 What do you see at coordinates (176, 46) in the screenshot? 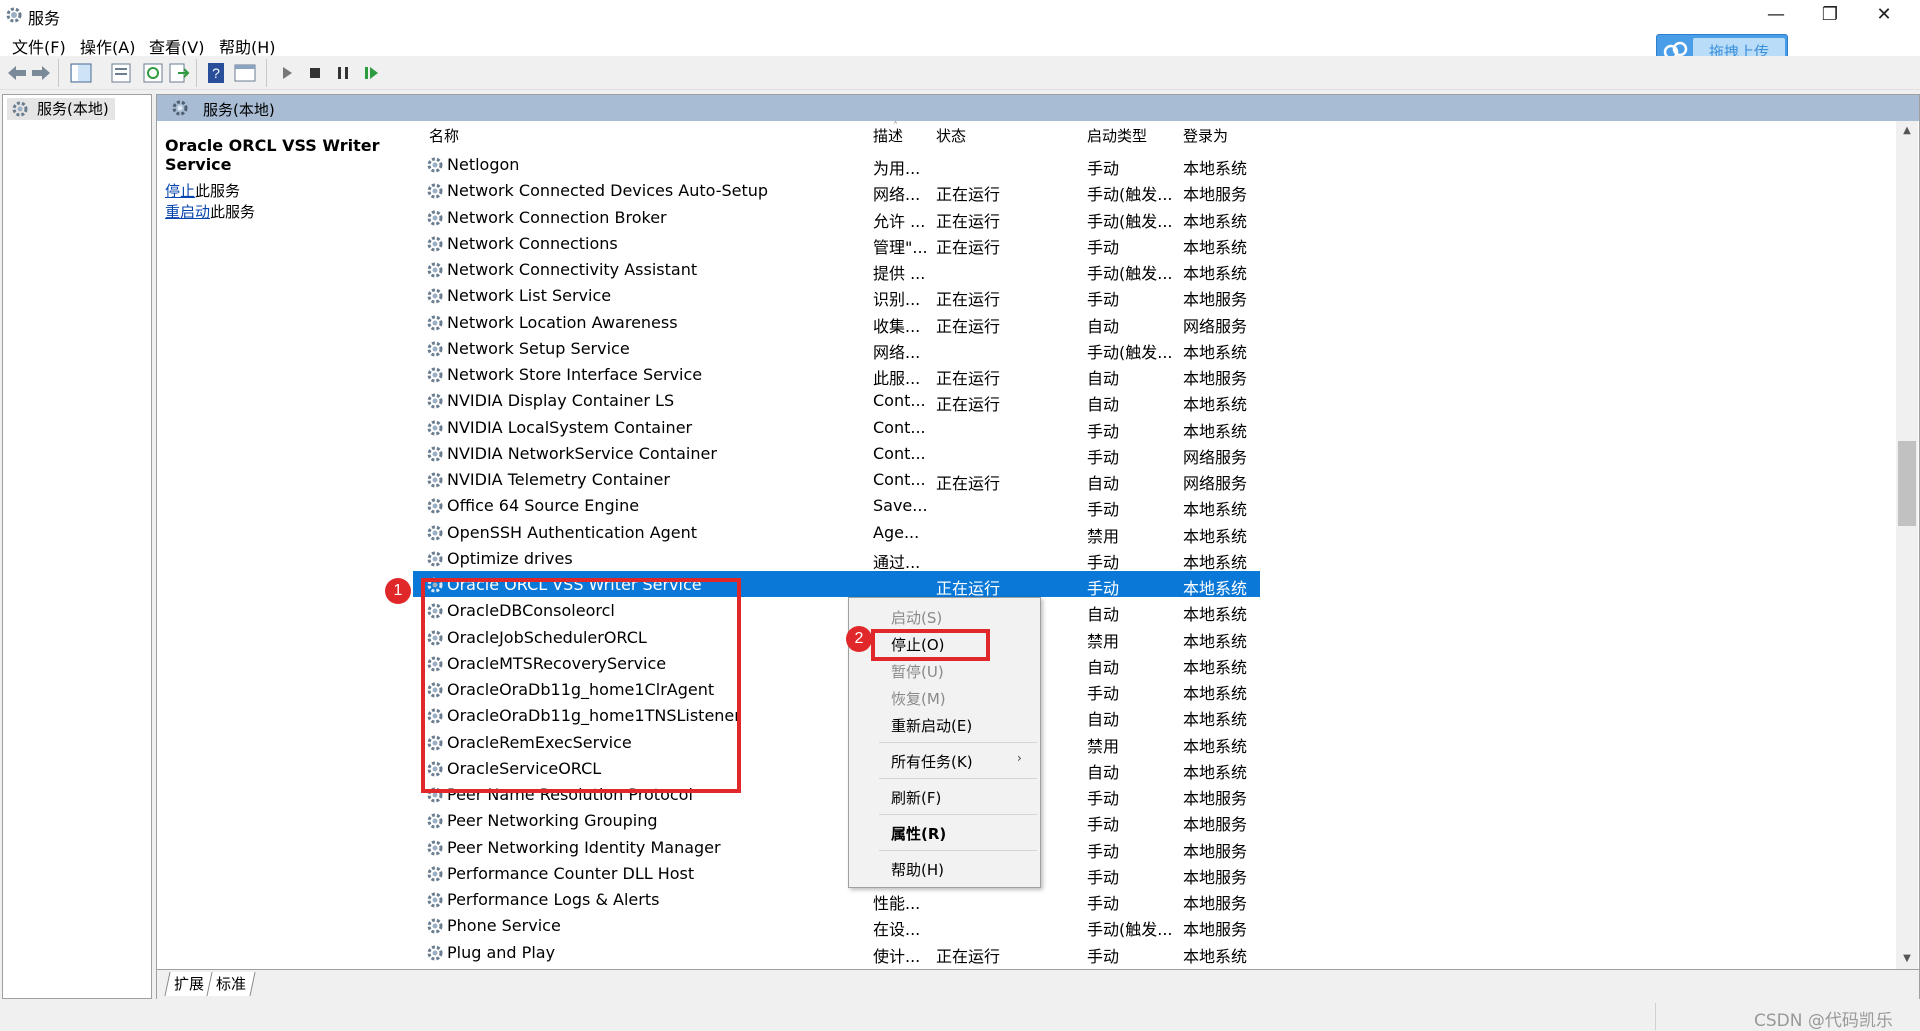
I see `menu-view: 查看(V)` at bounding box center [176, 46].